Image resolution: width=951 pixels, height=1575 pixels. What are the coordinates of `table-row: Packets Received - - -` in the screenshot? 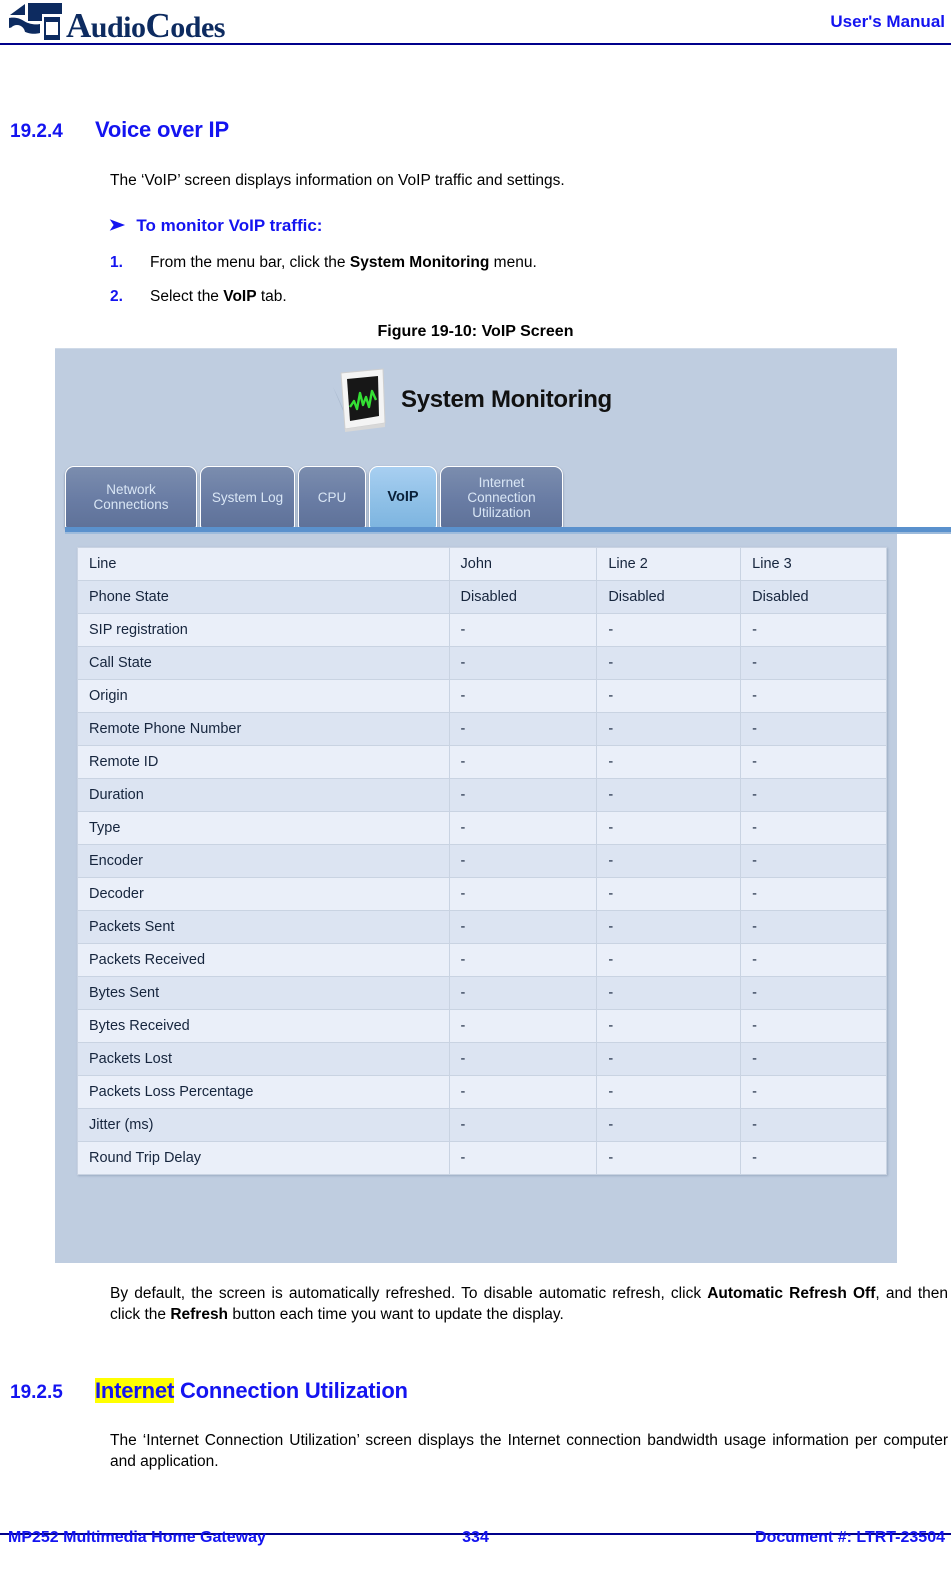 It's located at (482, 960).